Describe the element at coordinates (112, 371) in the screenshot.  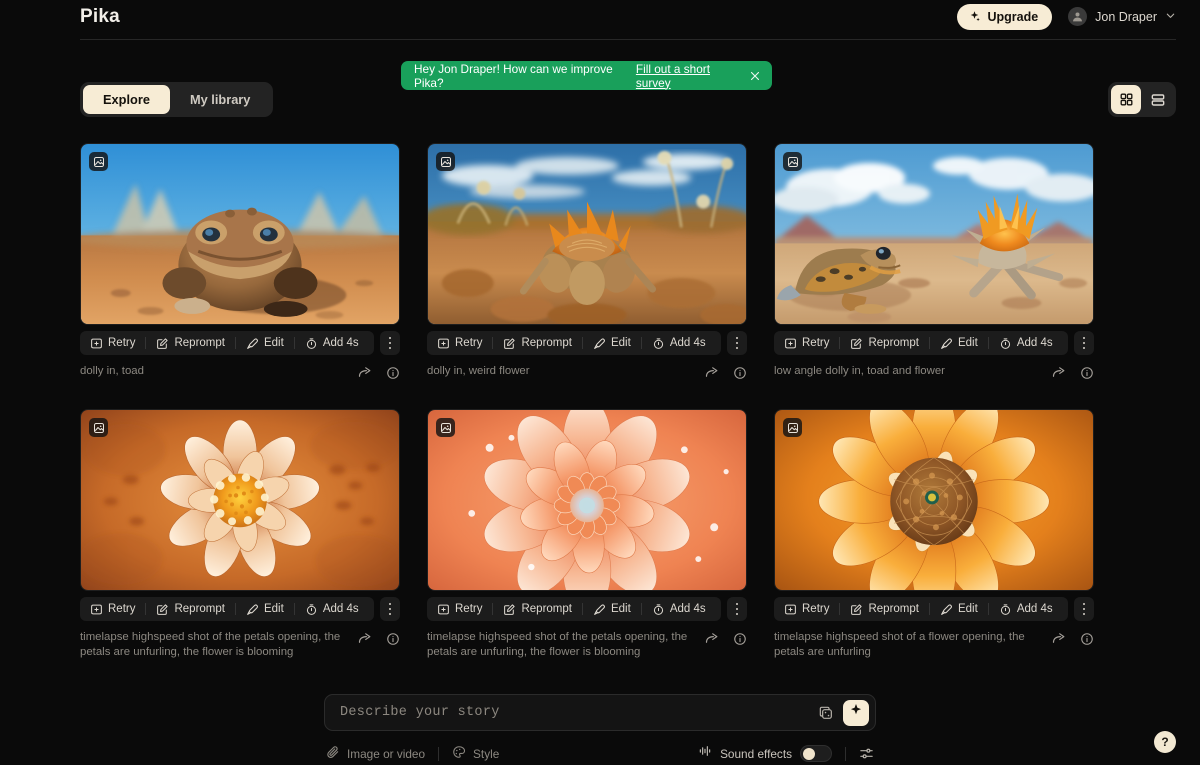
I see `card-caption: dolly in, toad` at that location.